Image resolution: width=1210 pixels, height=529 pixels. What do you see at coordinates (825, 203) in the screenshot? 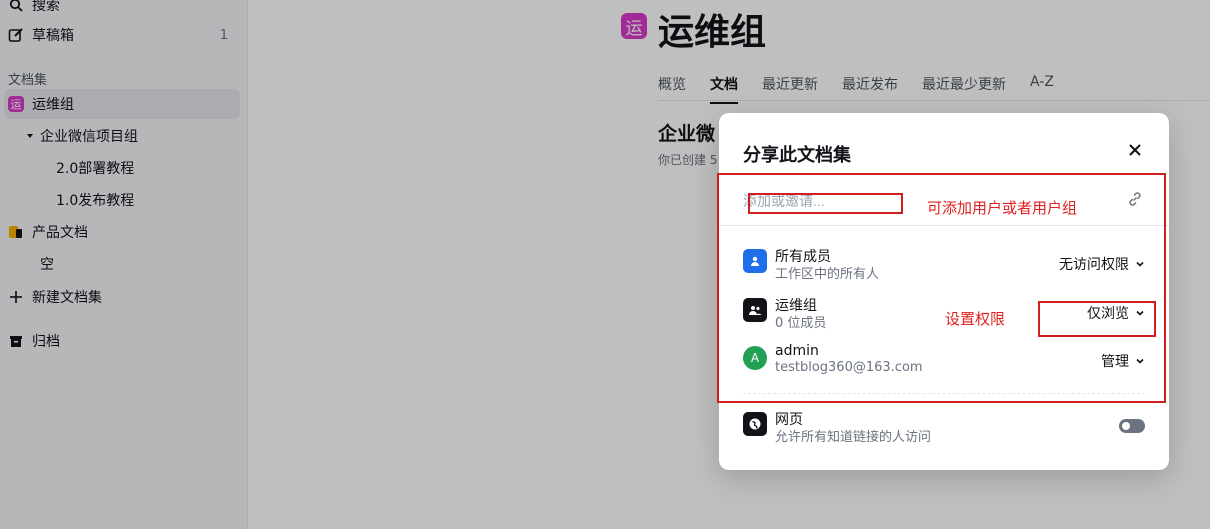
I see `annotation-input-box` at bounding box center [825, 203].